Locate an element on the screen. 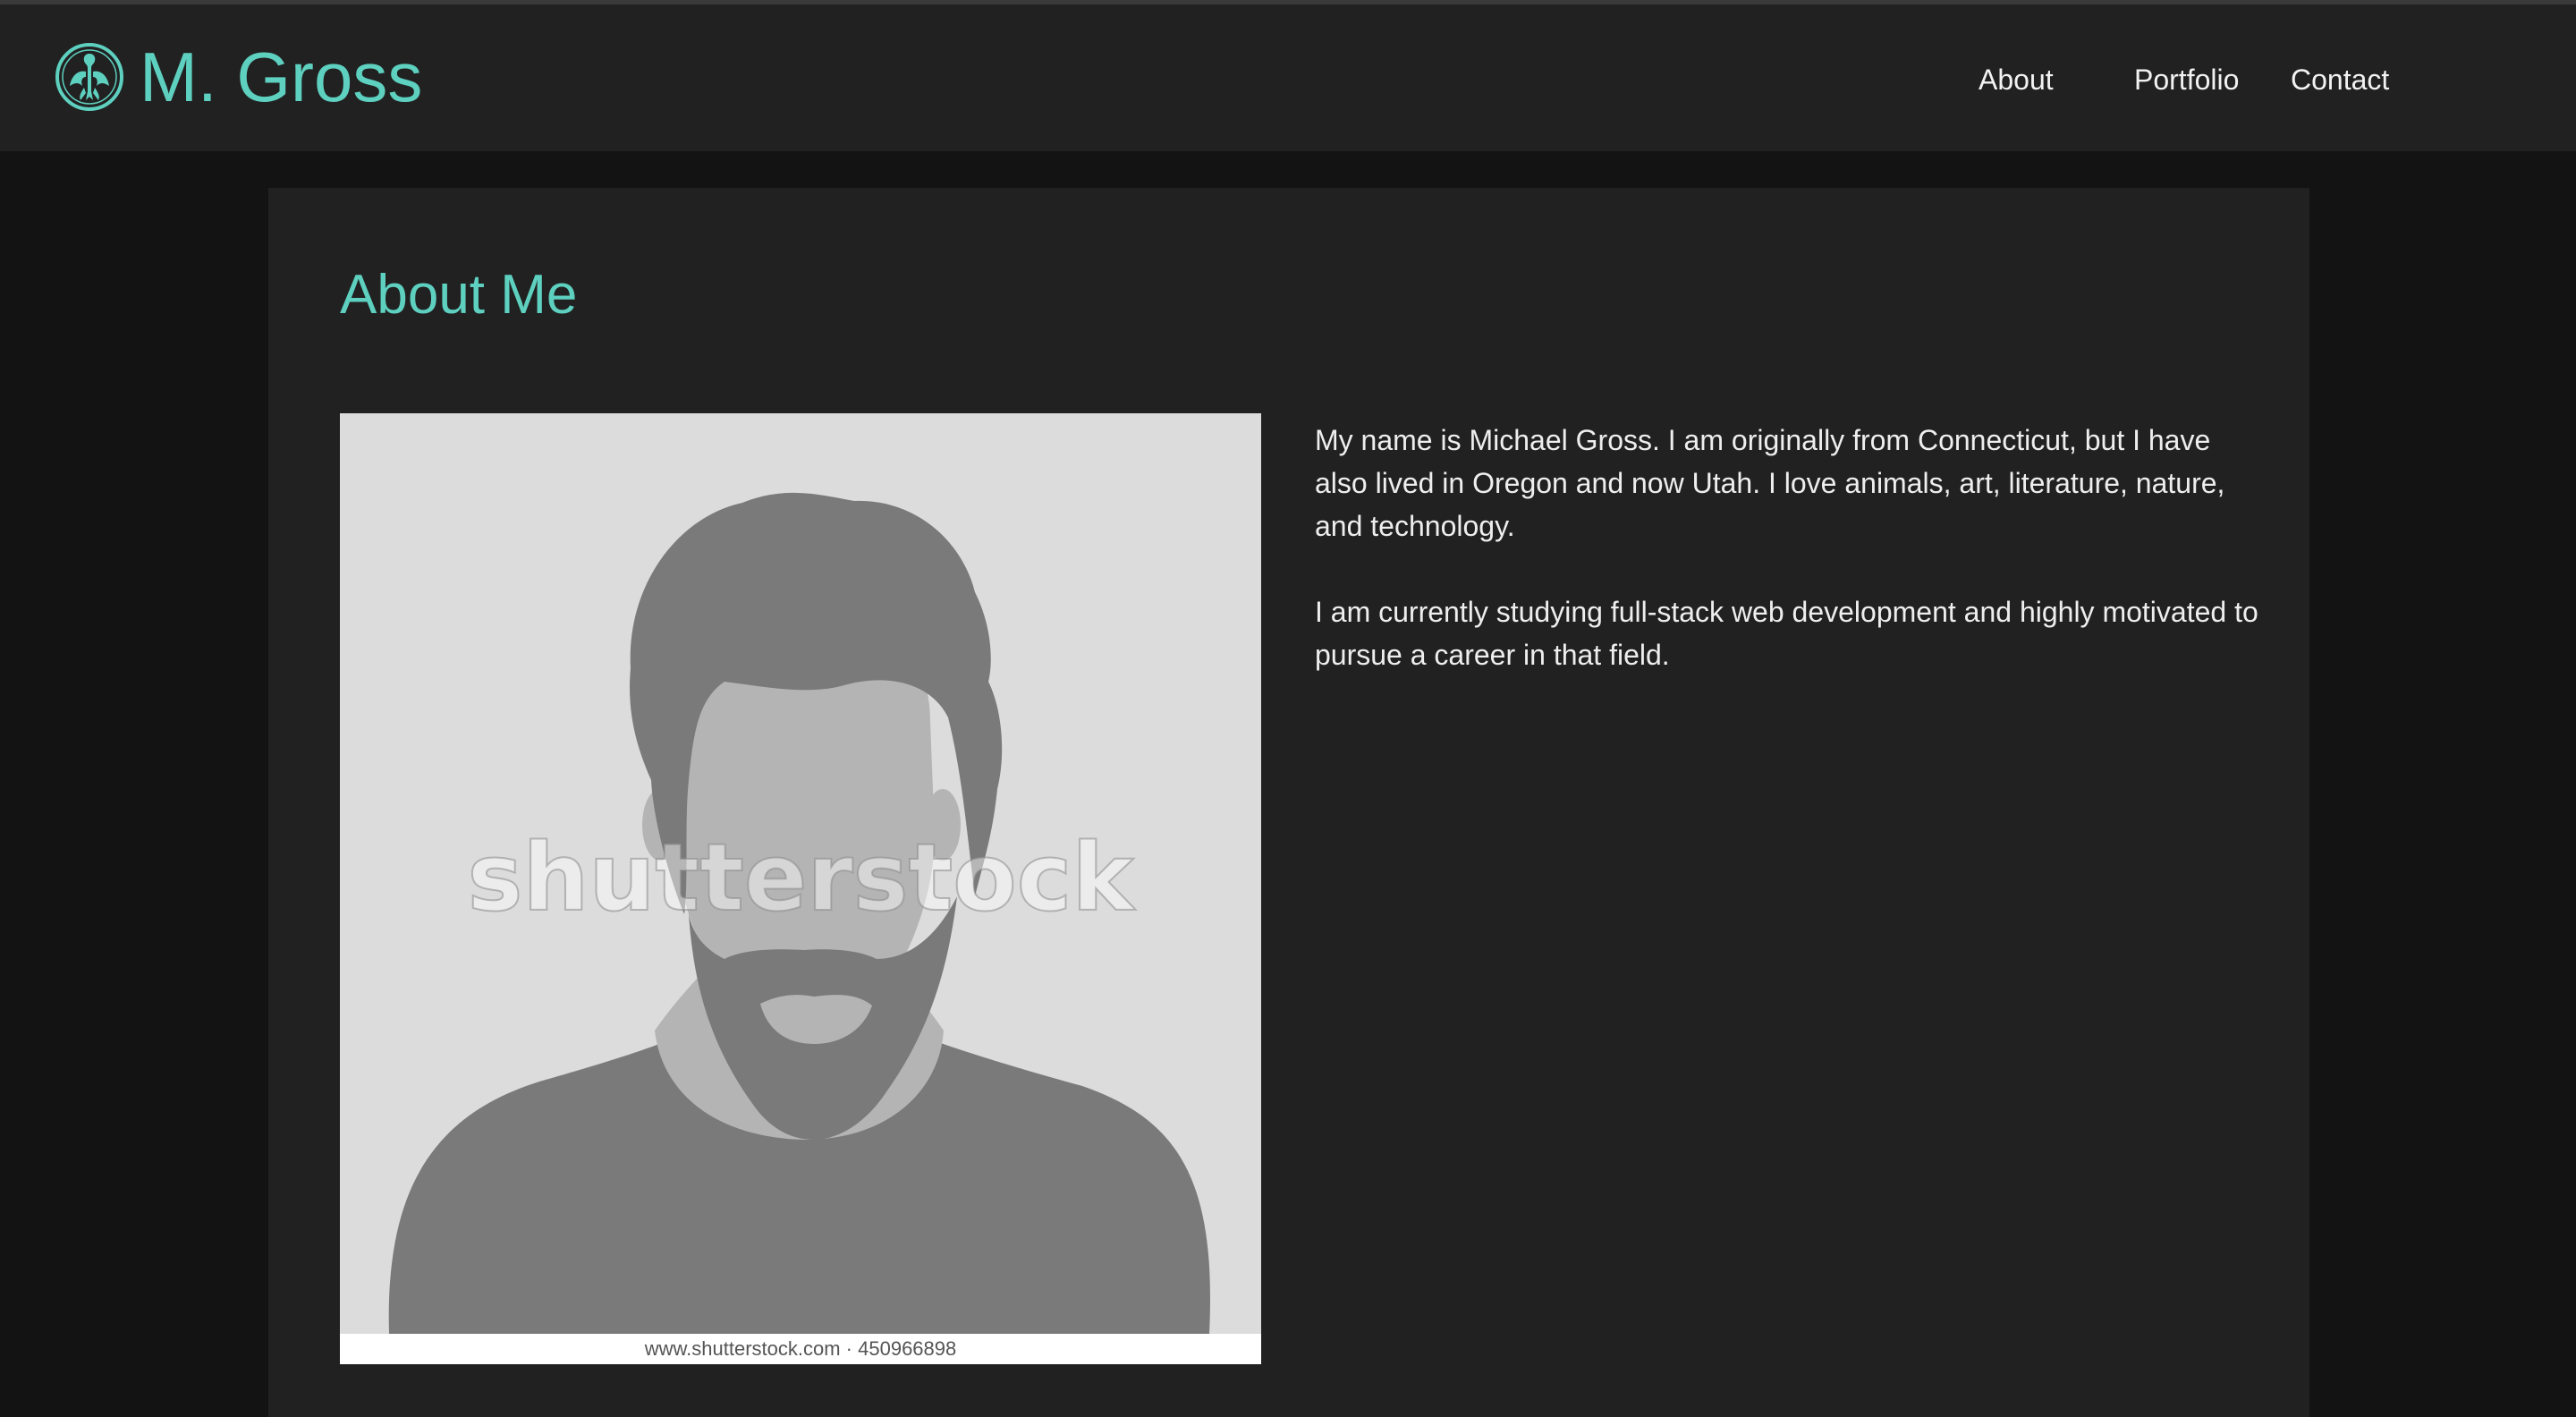  nav-link-portfolio: Portfolio is located at coordinates (2186, 80).